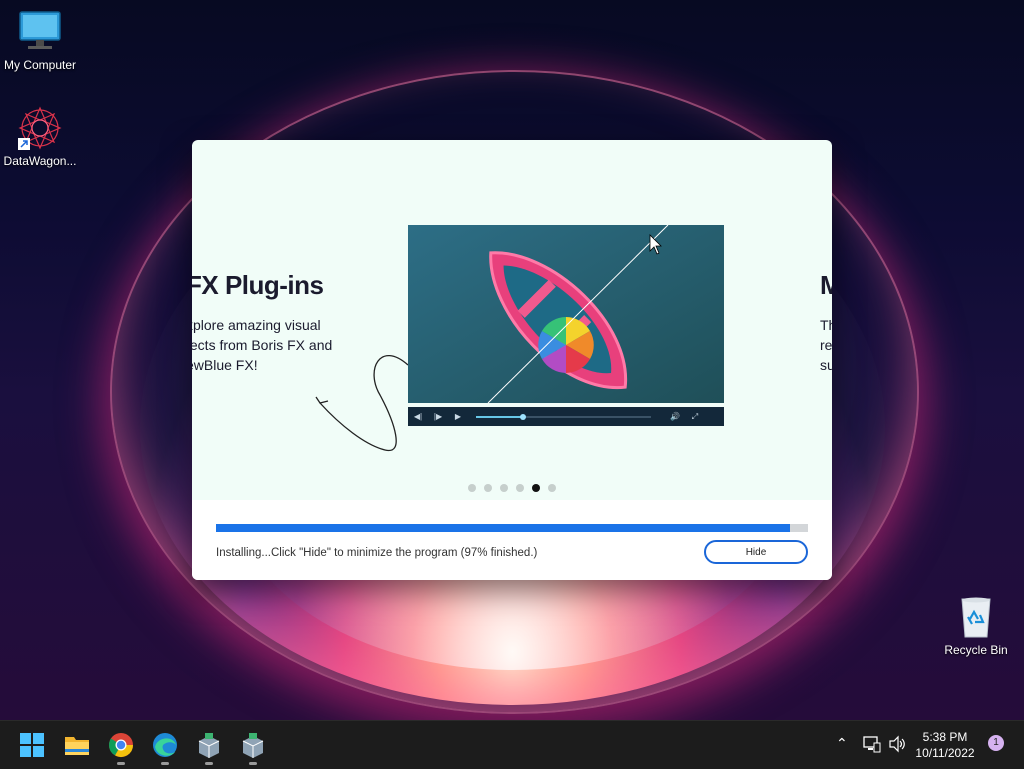 This screenshot has width=1024, height=769. Describe the element at coordinates (897, 746) in the screenshot. I see `volume-icon` at that location.